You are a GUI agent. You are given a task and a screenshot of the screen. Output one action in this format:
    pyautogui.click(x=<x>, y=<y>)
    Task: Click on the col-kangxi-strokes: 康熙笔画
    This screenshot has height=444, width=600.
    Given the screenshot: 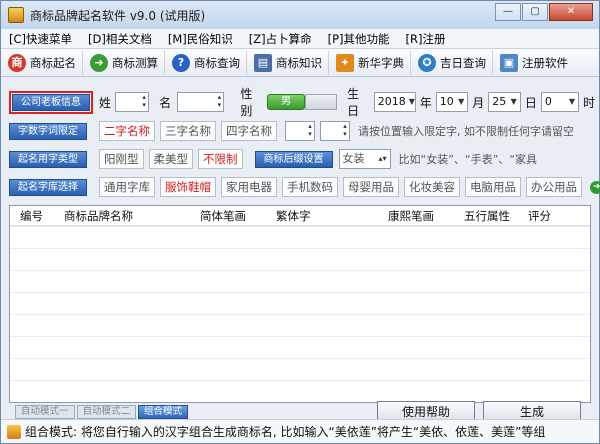 What is the action you would take?
    pyautogui.click(x=411, y=216)
    